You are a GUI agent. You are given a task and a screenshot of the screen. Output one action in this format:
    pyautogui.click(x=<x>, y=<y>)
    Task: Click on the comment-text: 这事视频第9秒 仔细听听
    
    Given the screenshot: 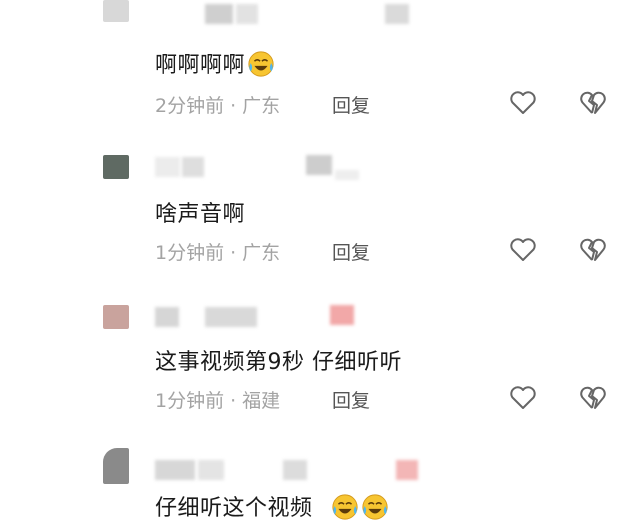 What is the action you would take?
    pyautogui.click(x=278, y=360)
    